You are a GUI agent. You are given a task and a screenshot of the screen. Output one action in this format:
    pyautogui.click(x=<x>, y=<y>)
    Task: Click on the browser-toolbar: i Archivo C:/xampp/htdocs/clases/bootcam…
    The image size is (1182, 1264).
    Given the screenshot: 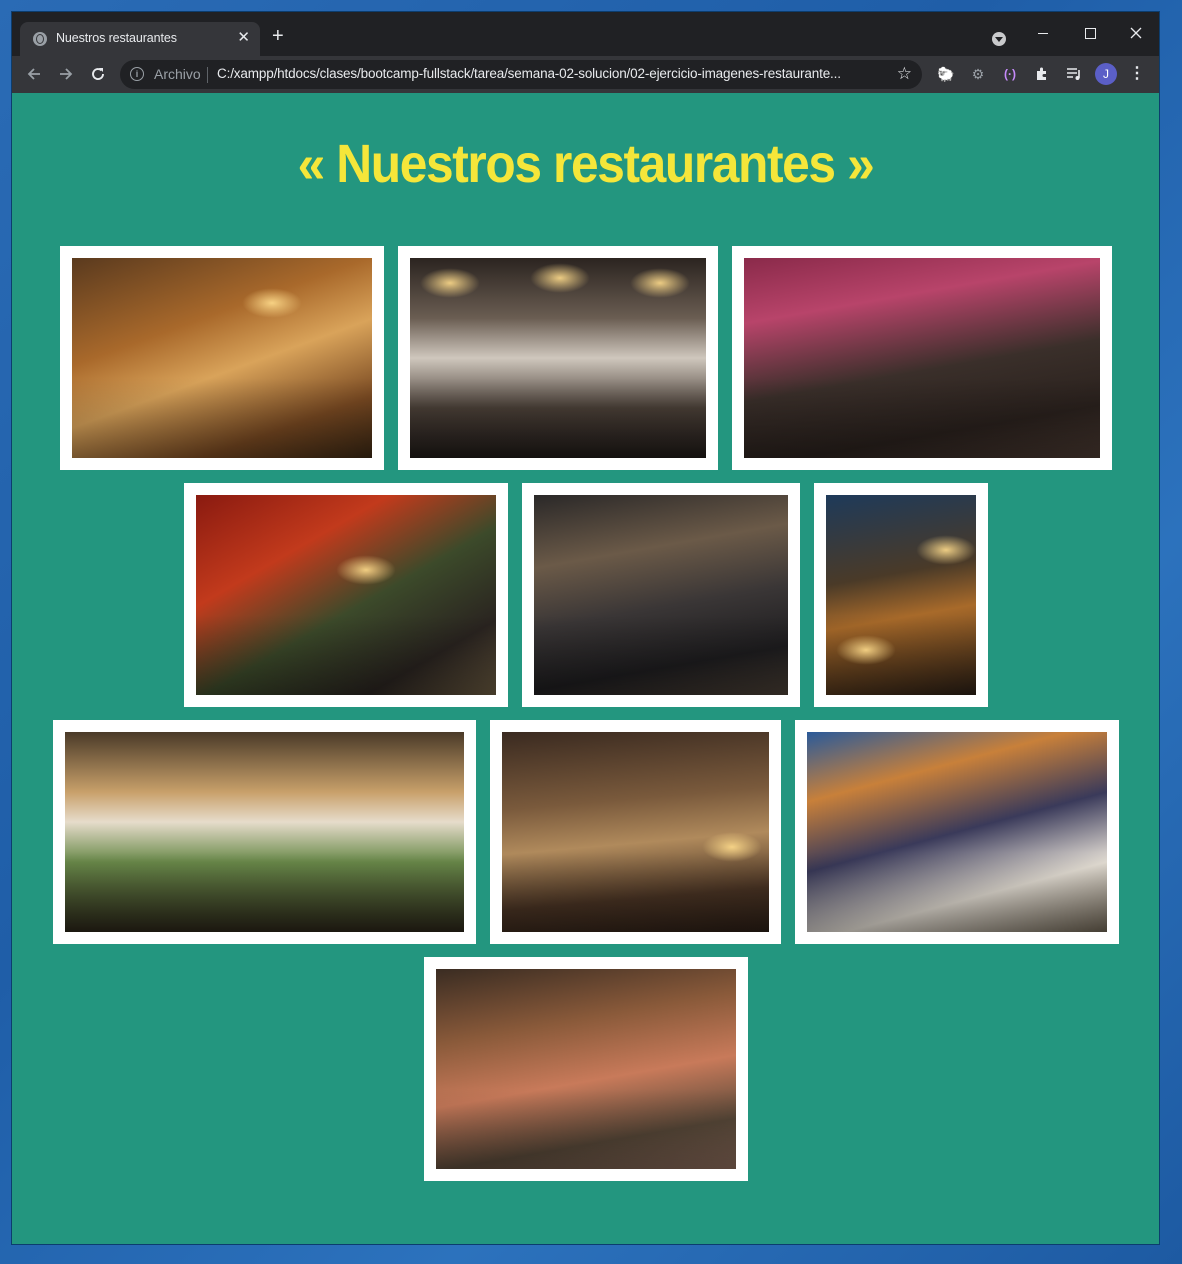 What is the action you would take?
    pyautogui.click(x=585, y=74)
    